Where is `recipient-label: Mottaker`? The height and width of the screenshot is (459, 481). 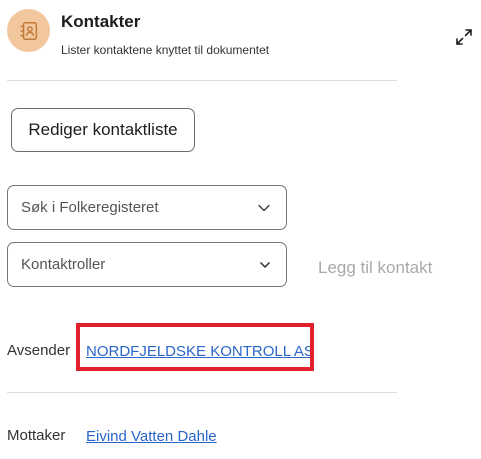
recipient-label: Mottaker is located at coordinates (36, 435).